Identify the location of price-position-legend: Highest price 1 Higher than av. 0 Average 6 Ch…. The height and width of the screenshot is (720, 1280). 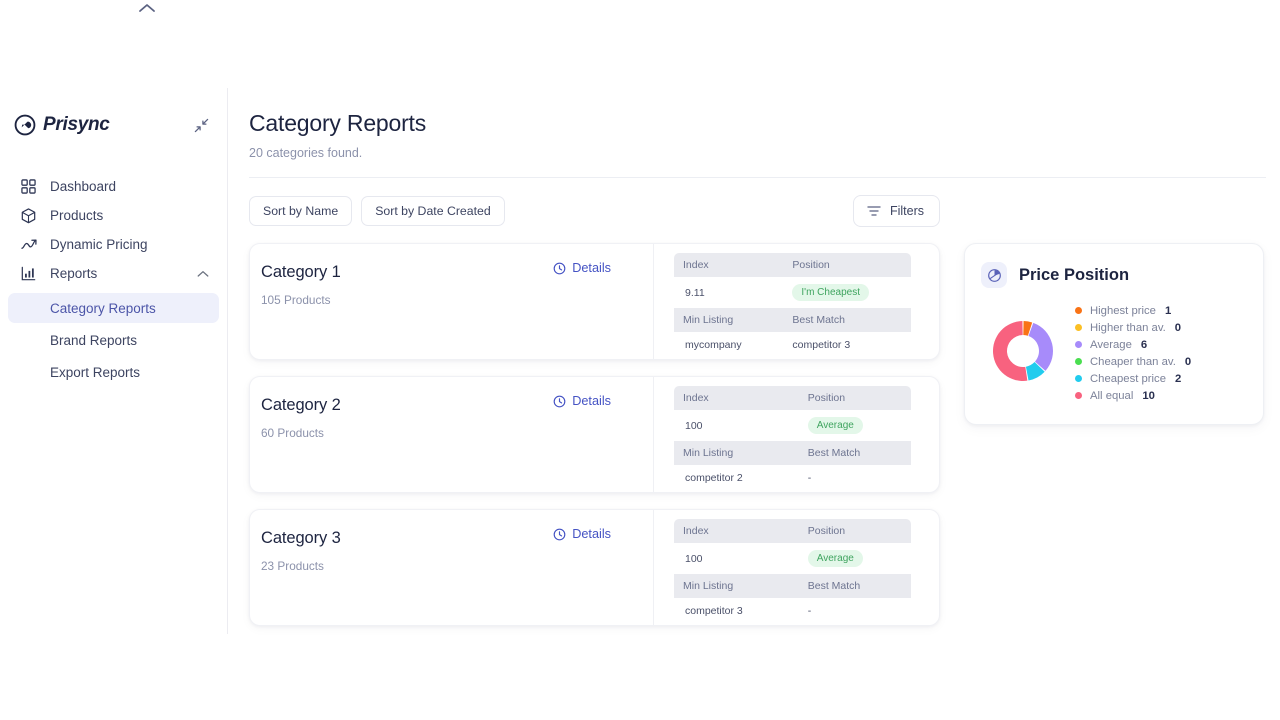
(1133, 353).